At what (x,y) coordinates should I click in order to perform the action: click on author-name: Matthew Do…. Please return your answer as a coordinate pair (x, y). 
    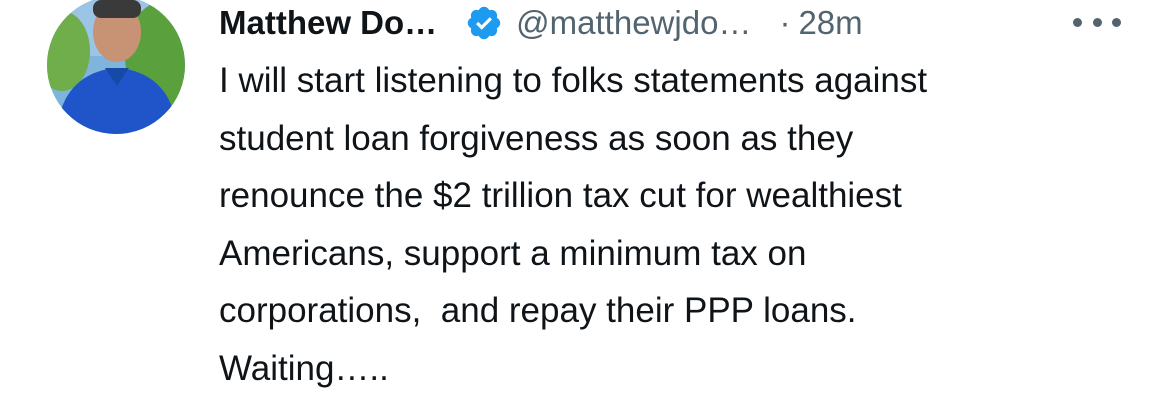
    Looking at the image, I should click on (328, 23).